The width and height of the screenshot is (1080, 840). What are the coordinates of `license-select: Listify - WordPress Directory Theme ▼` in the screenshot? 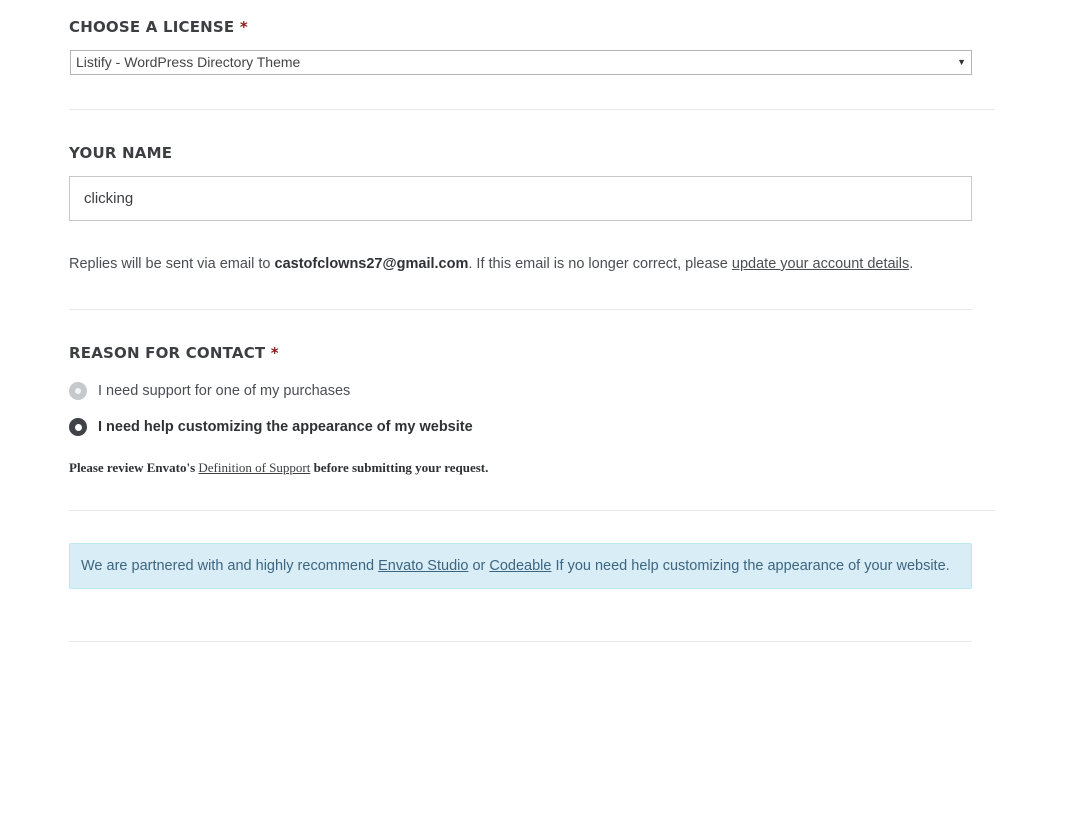 It's located at (521, 62).